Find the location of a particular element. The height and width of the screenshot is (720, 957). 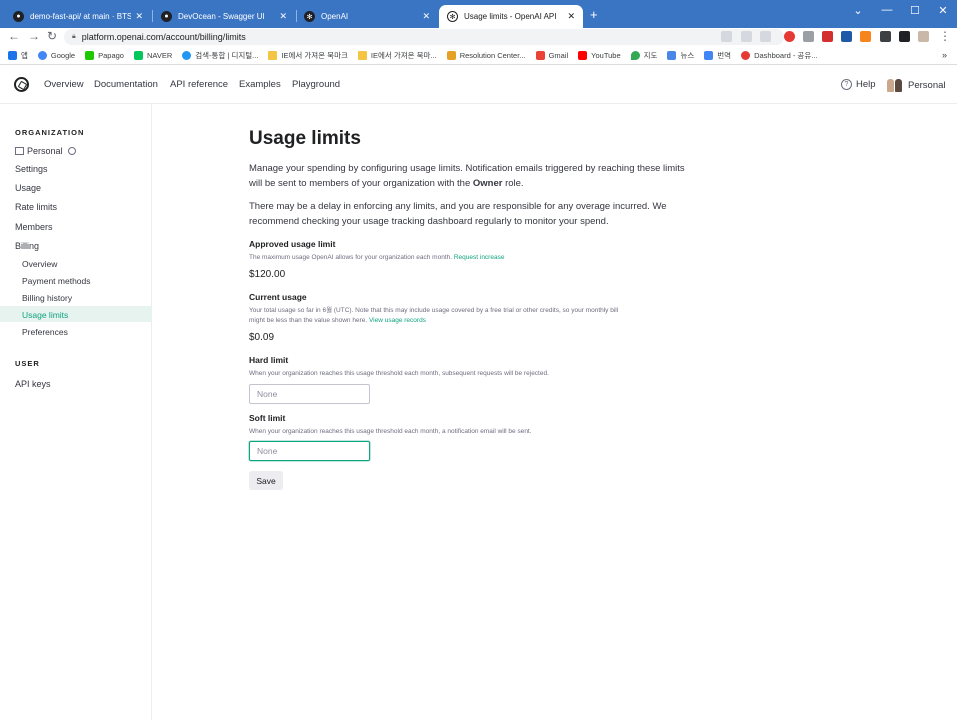

org-name: Personal is located at coordinates (45, 151).